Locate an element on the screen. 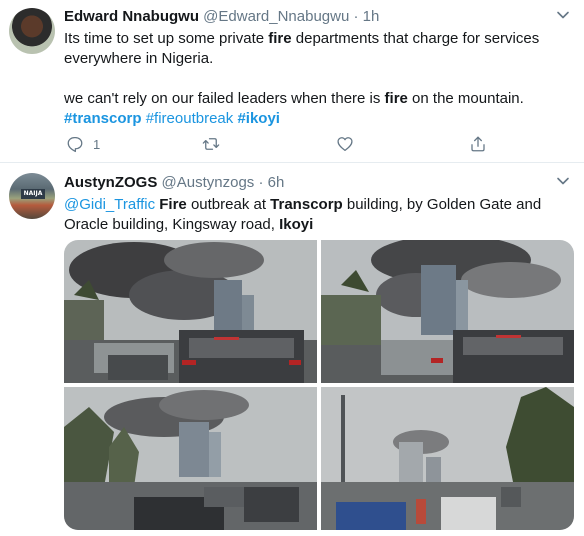 This screenshot has height=536, width=584. hashtag-link: #fireoutbreak is located at coordinates (190, 118).